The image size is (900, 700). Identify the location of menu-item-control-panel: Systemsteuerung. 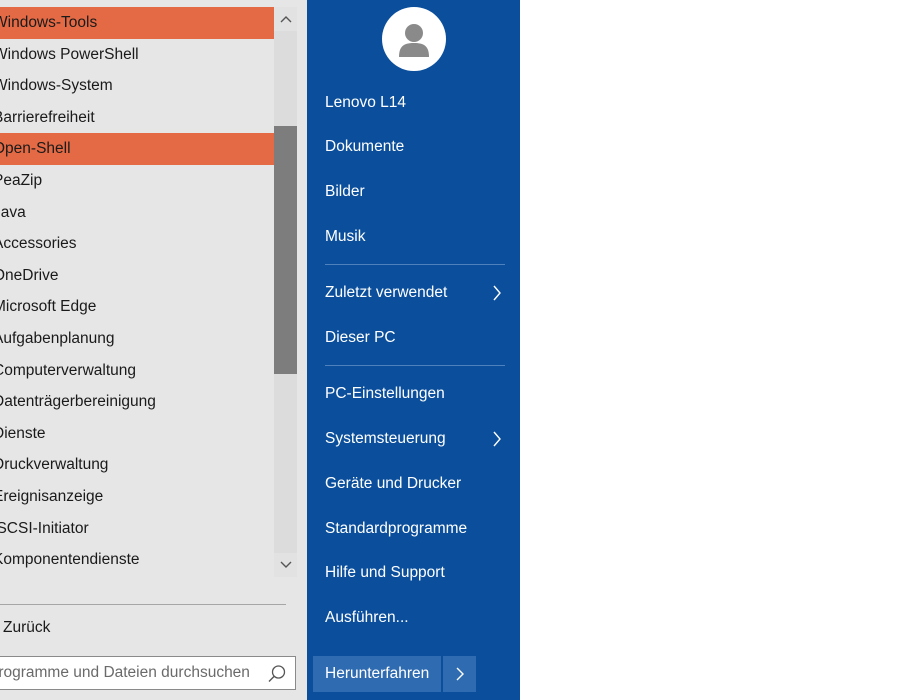
(420, 439).